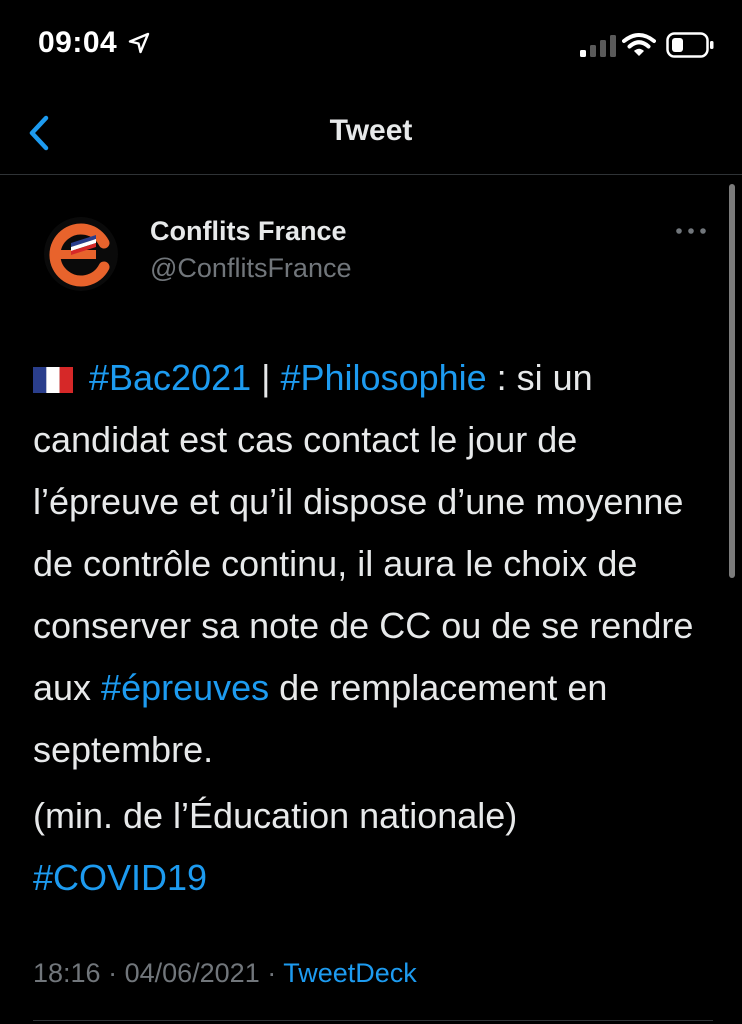 This screenshot has height=1024, width=742. What do you see at coordinates (81, 254) in the screenshot?
I see `conflits-france-logo-icon` at bounding box center [81, 254].